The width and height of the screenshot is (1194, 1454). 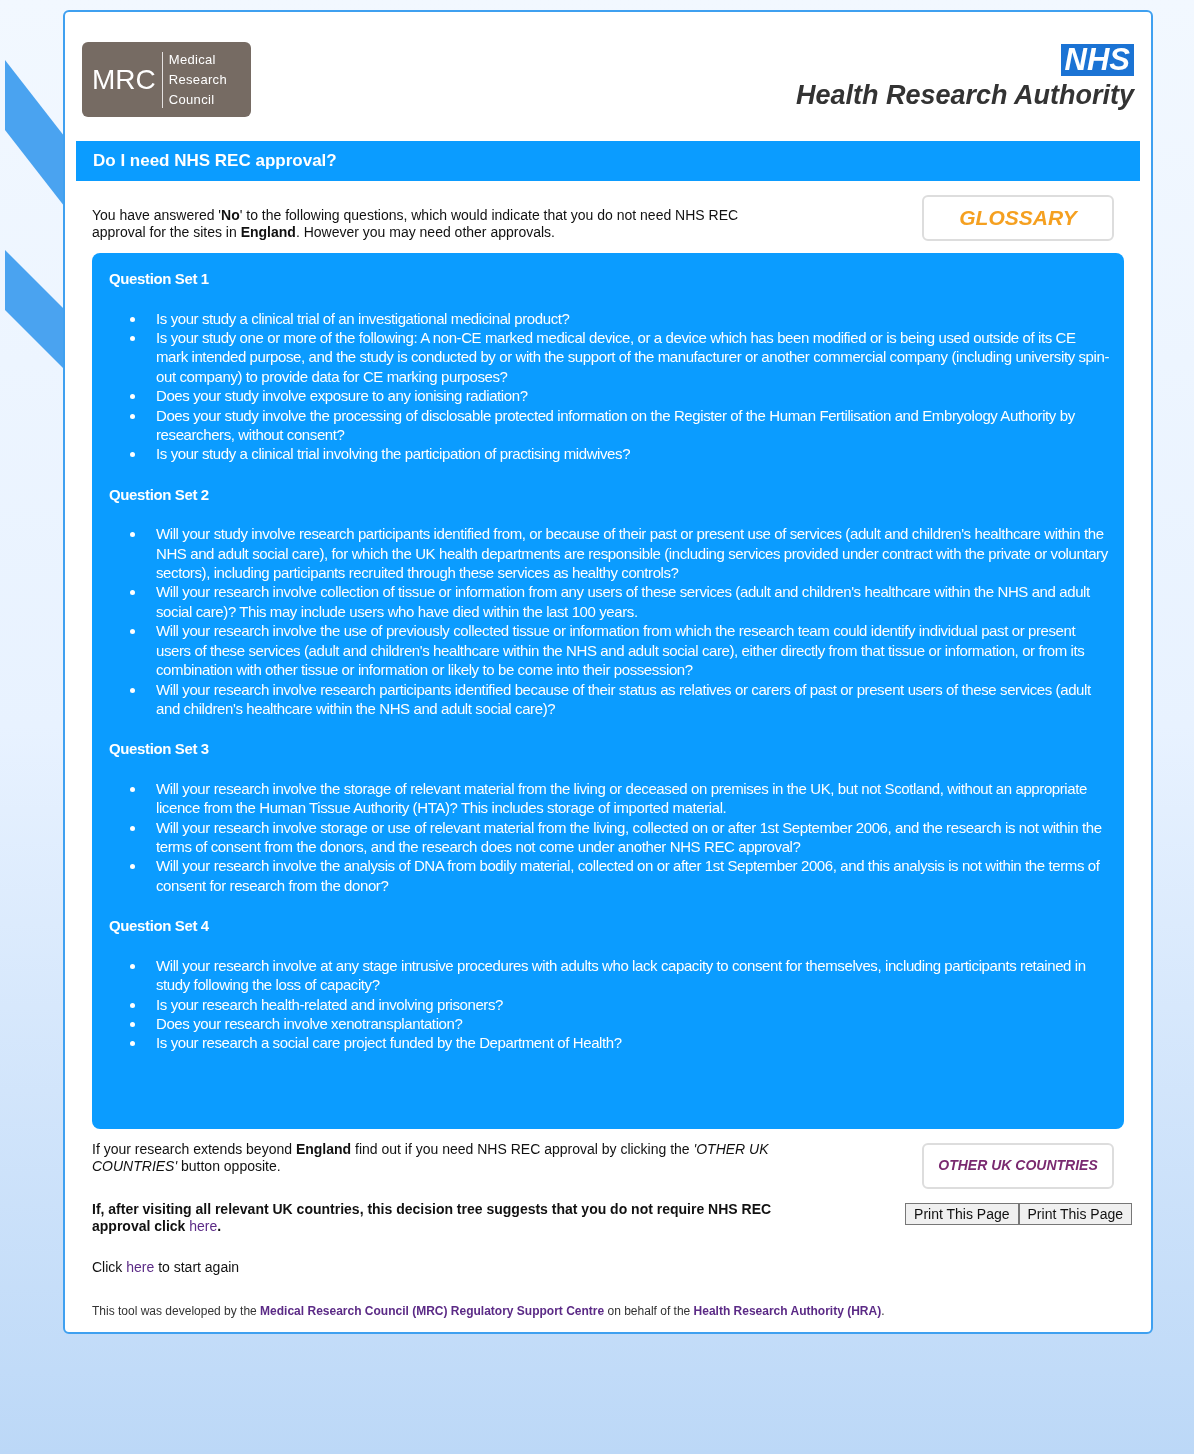 I want to click on footer-text: This tool was developed by the Medical Research Council (MRC) Regulatory Support Centre on behalf of the Health Research Authority (HRA)., so click(x=488, y=1311).